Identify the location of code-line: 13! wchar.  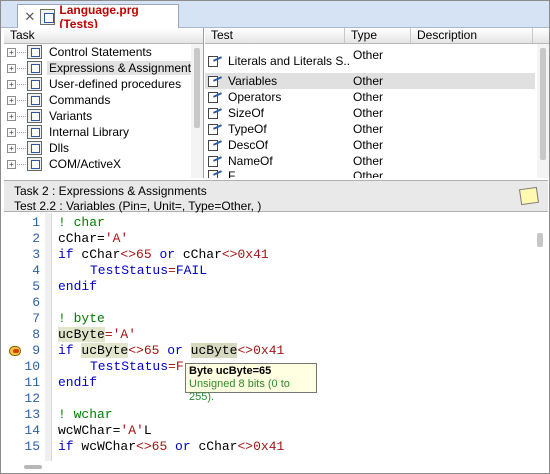
(269, 415).